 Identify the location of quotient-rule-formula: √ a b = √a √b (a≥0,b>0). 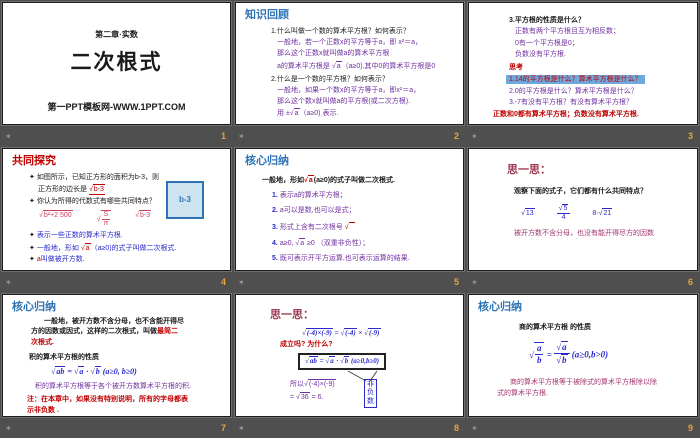
(569, 353).